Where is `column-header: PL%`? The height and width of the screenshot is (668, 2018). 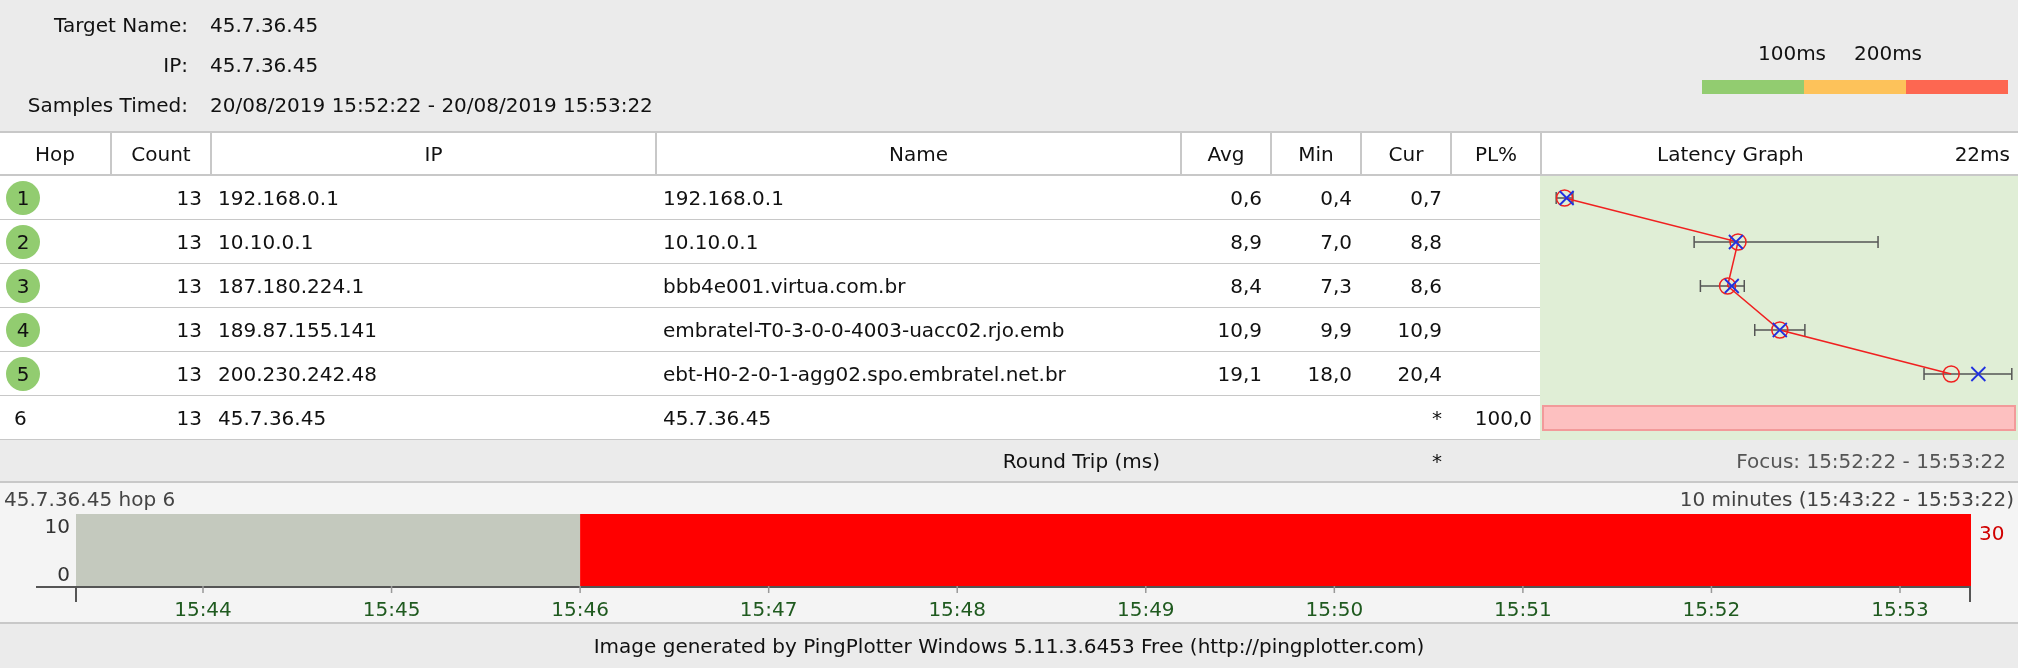
column-header: PL% is located at coordinates (1495, 154).